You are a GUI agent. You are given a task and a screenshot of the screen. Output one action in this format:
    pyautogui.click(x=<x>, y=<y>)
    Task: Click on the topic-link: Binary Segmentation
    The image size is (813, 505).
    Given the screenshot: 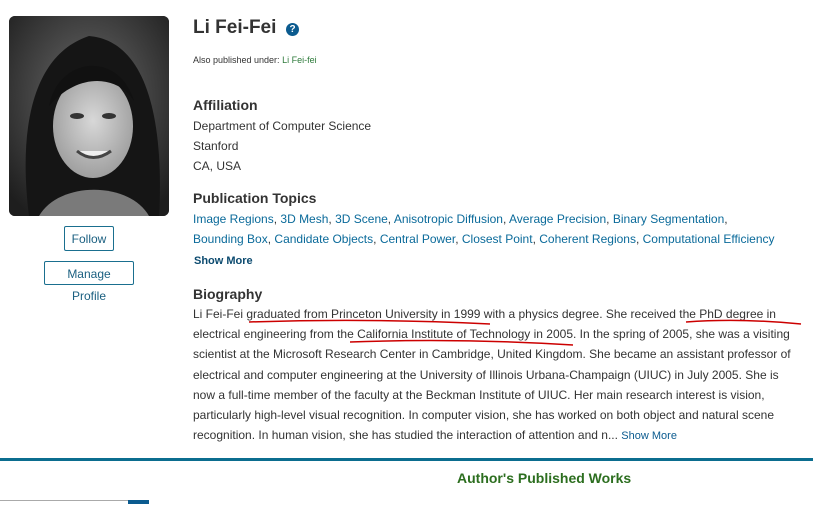 What is the action you would take?
    pyautogui.click(x=668, y=219)
    